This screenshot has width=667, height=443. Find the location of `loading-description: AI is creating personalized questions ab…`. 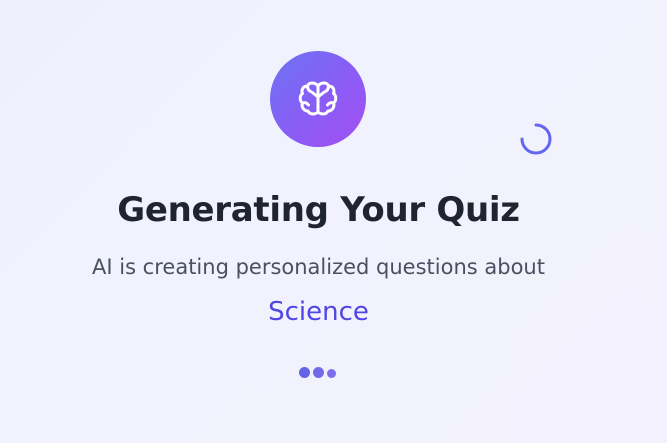

loading-description: AI is creating personalized questions ab… is located at coordinates (318, 267).